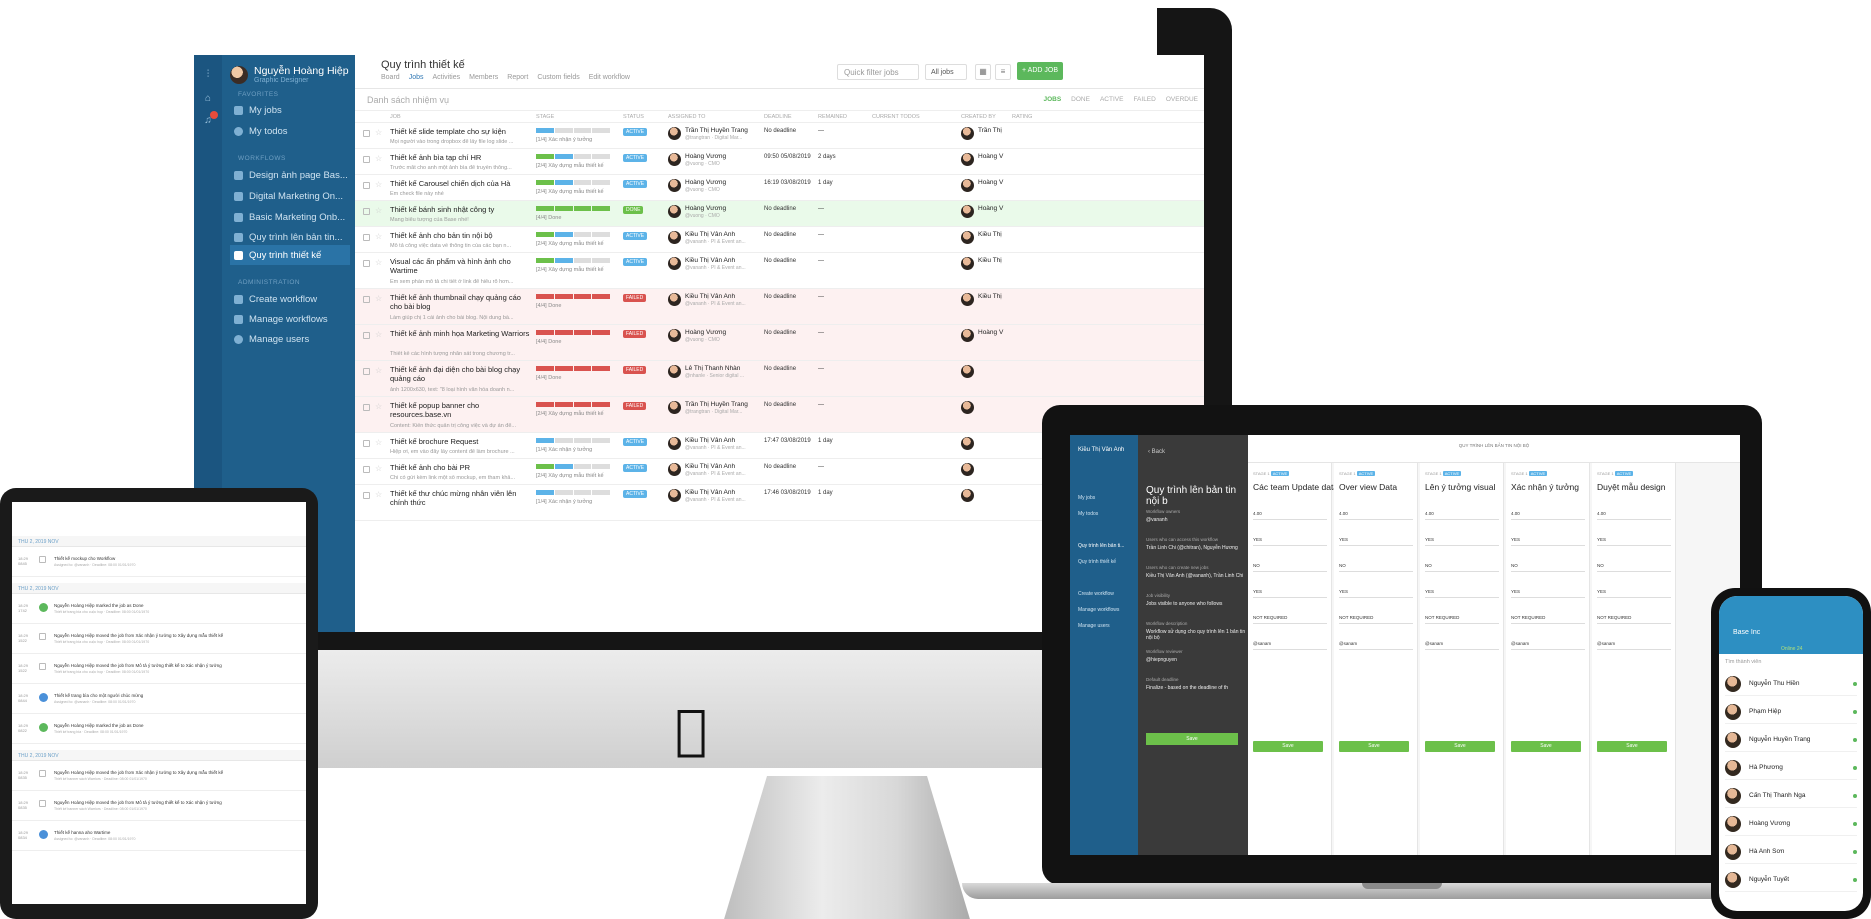  Describe the element at coordinates (460, 235) in the screenshot. I see `job-title: Thiết kế ảnh cho bản tin nội bộ` at that location.